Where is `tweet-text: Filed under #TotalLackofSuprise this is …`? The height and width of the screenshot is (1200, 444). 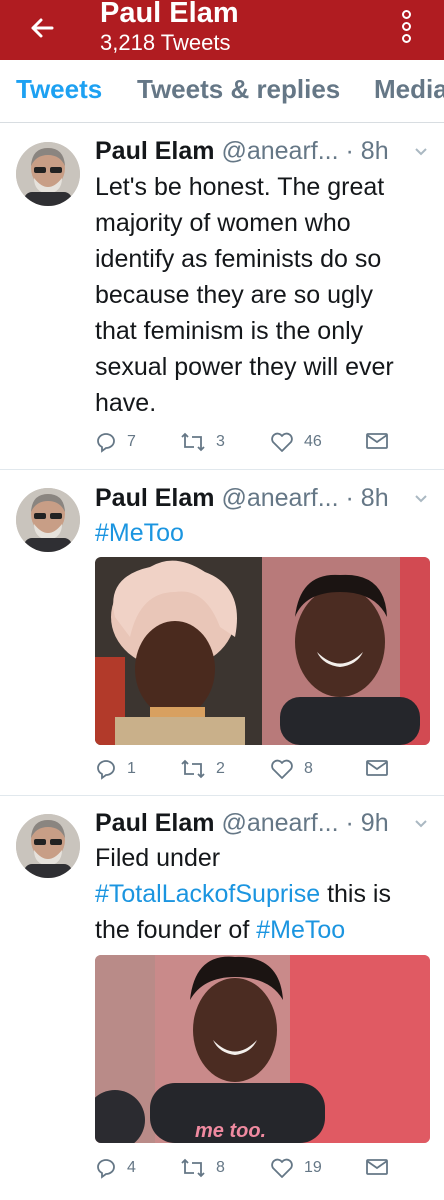
tweet-text: Filed under #TotalLackofSuprise this is … is located at coordinates (265, 894).